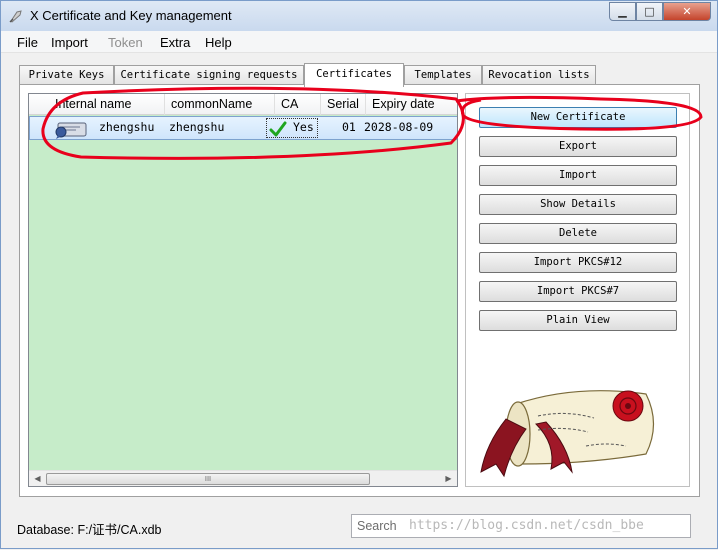 The width and height of the screenshot is (718, 550). What do you see at coordinates (89, 530) in the screenshot?
I see `database-path: Database: F:/证书/CA.xdb` at bounding box center [89, 530].